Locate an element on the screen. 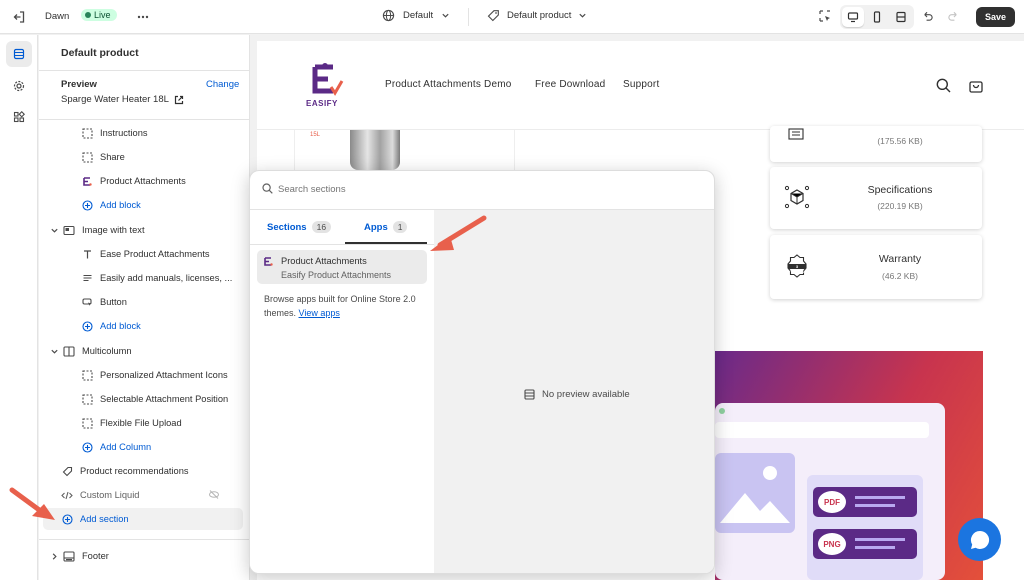 The width and height of the screenshot is (1024, 580). section-item-image-with-text: Image with text is located at coordinates (144, 230).